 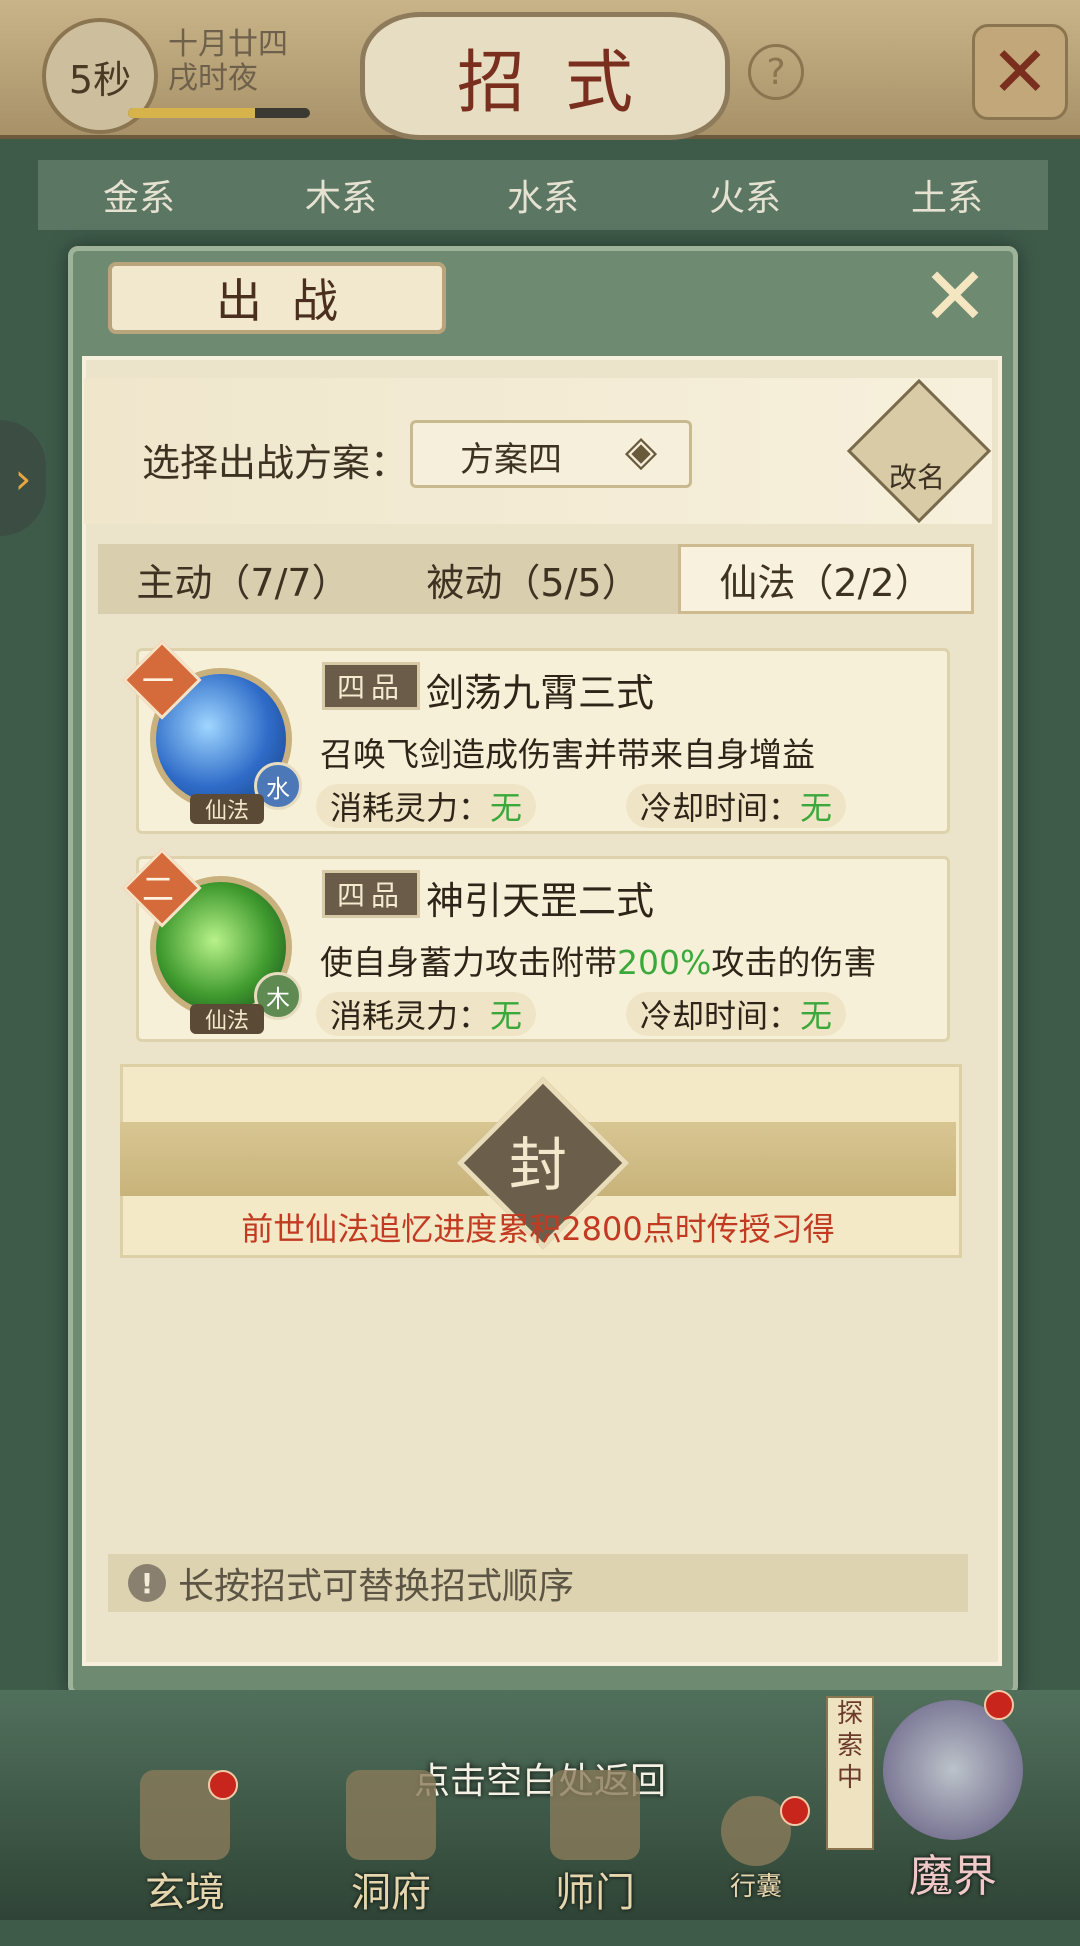 What do you see at coordinates (278, 788) in the screenshot?
I see `element-label: 水` at bounding box center [278, 788].